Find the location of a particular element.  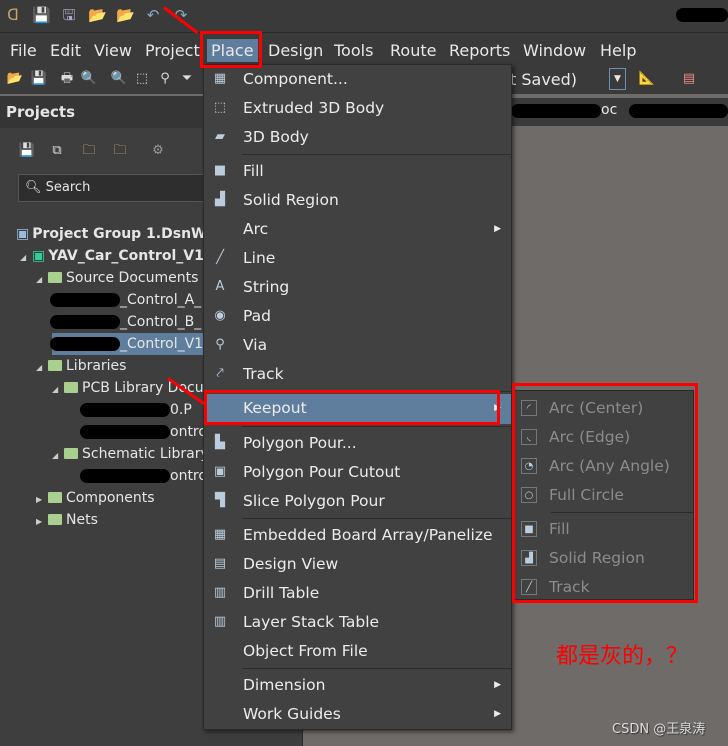

menu-route: Route is located at coordinates (413, 50).